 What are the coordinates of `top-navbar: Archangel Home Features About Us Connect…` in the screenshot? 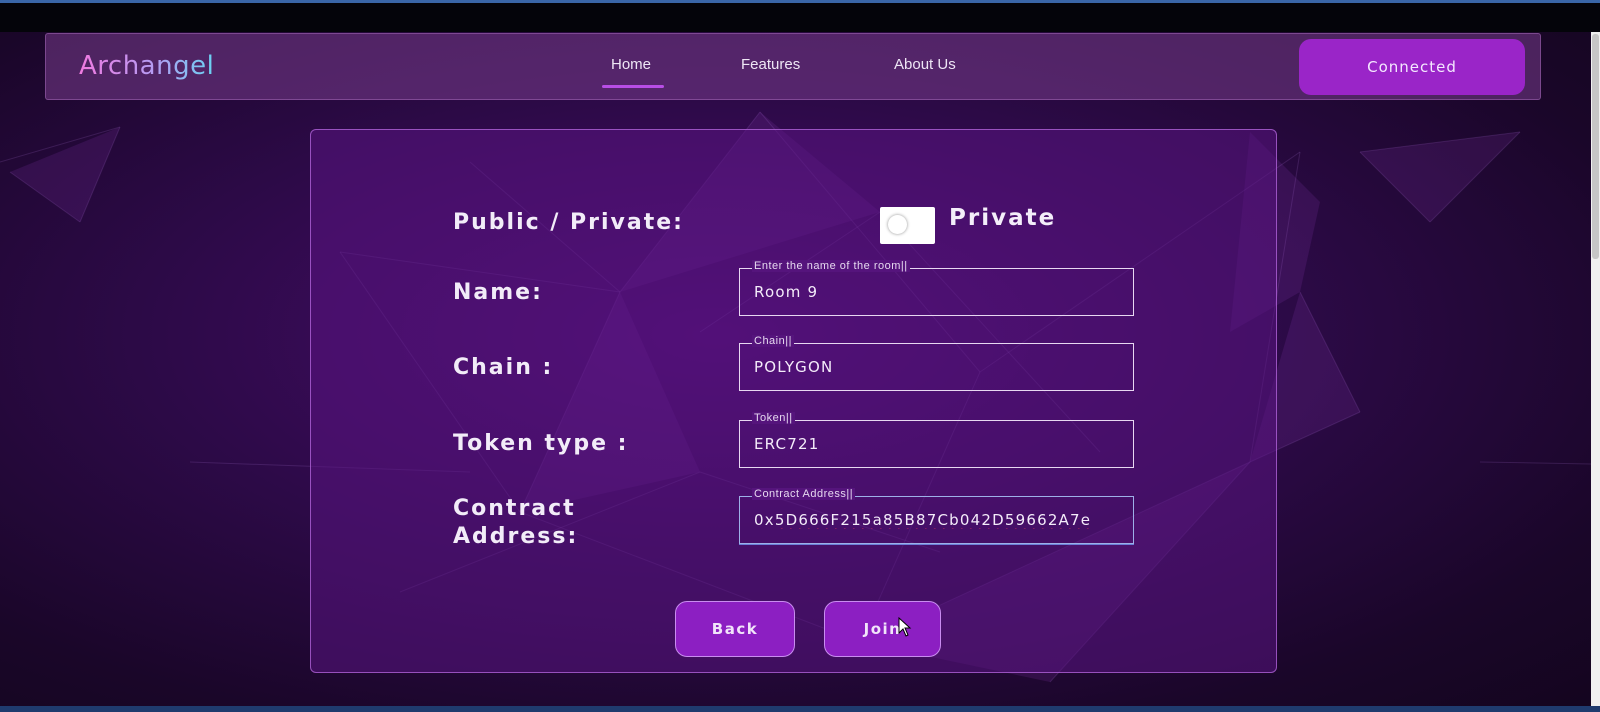 It's located at (793, 66).